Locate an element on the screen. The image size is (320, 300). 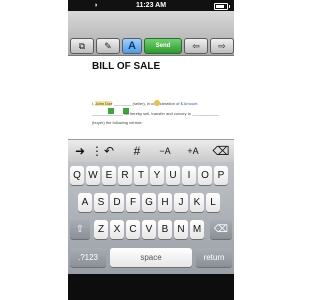
backspace-icon: ⌫ is located at coordinates (221, 229).